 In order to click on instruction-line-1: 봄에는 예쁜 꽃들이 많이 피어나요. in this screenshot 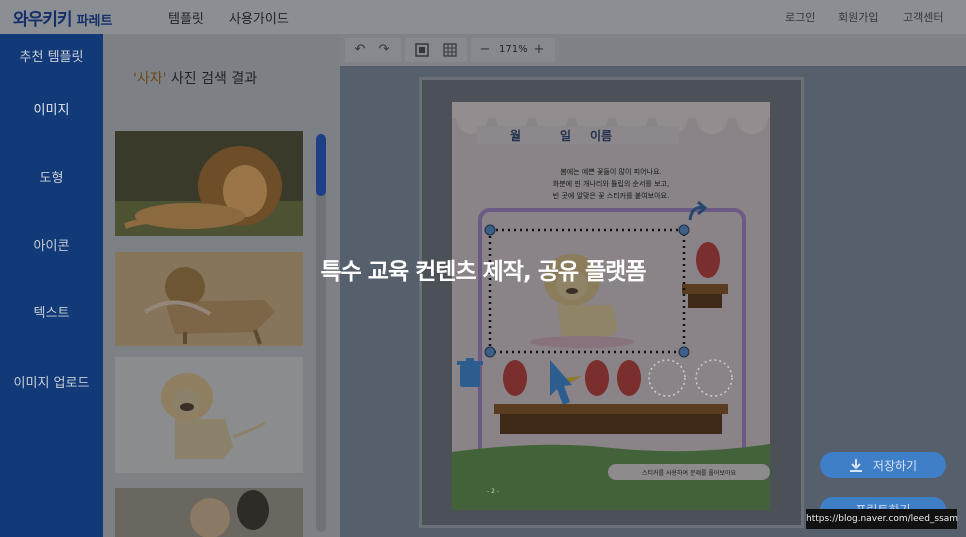, I will do `click(610, 171)`.